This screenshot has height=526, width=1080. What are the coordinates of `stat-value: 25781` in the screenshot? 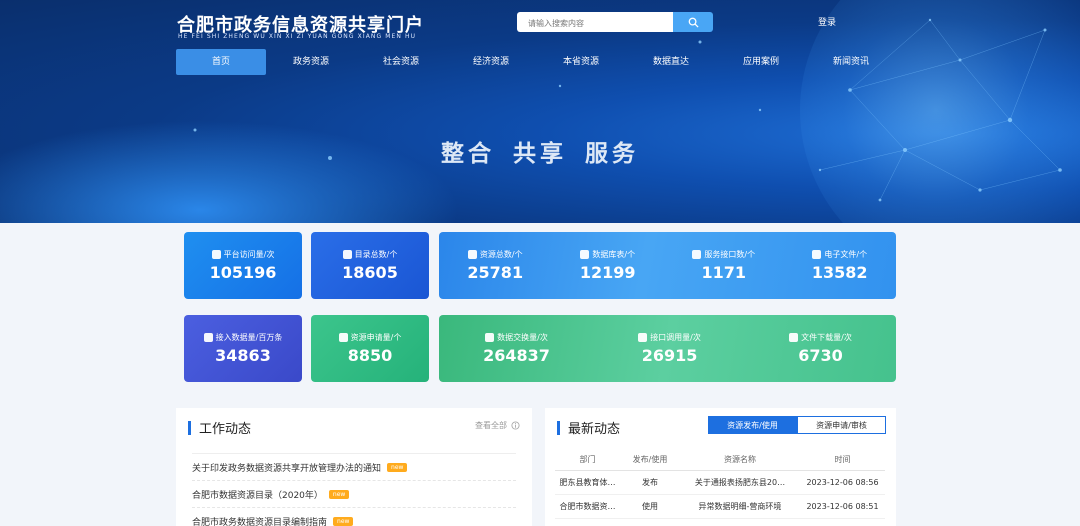 It's located at (495, 272).